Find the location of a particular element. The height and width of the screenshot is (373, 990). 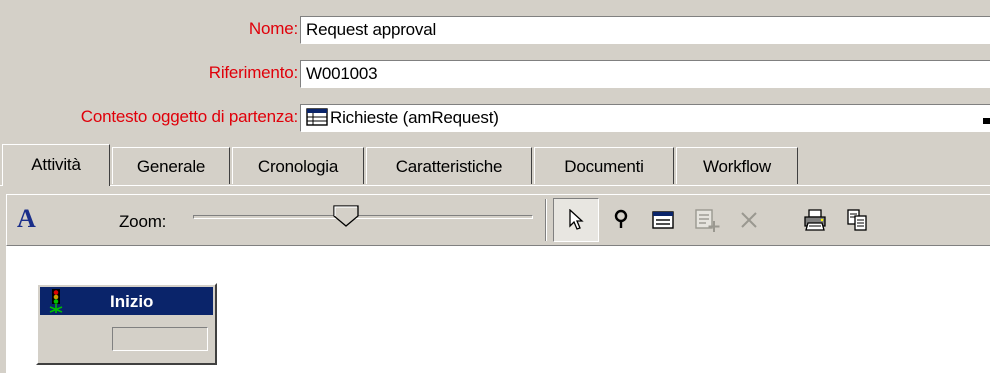

table-icon is located at coordinates (317, 117).